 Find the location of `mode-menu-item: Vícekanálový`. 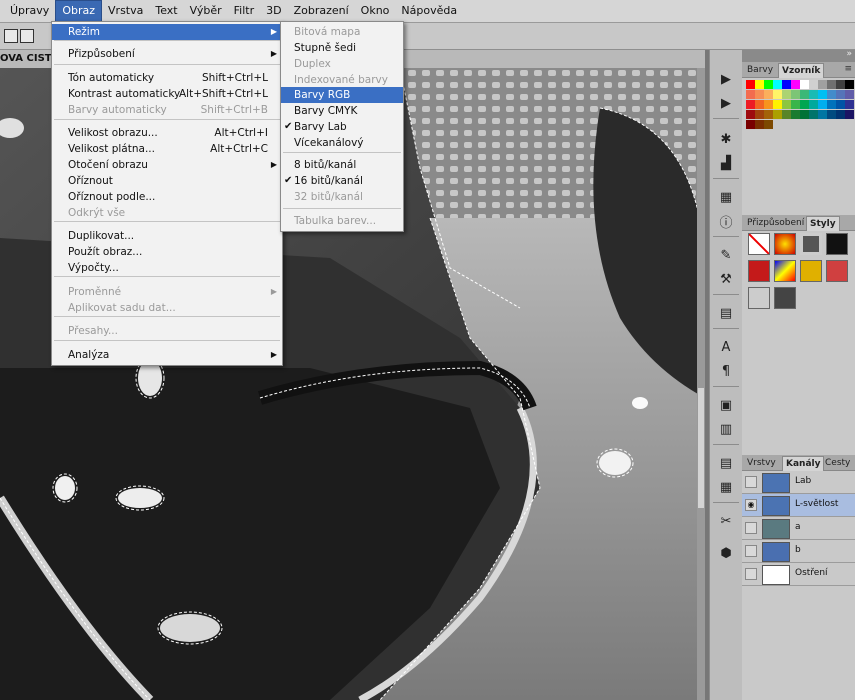

mode-menu-item: Vícekanálový is located at coordinates (342, 143).